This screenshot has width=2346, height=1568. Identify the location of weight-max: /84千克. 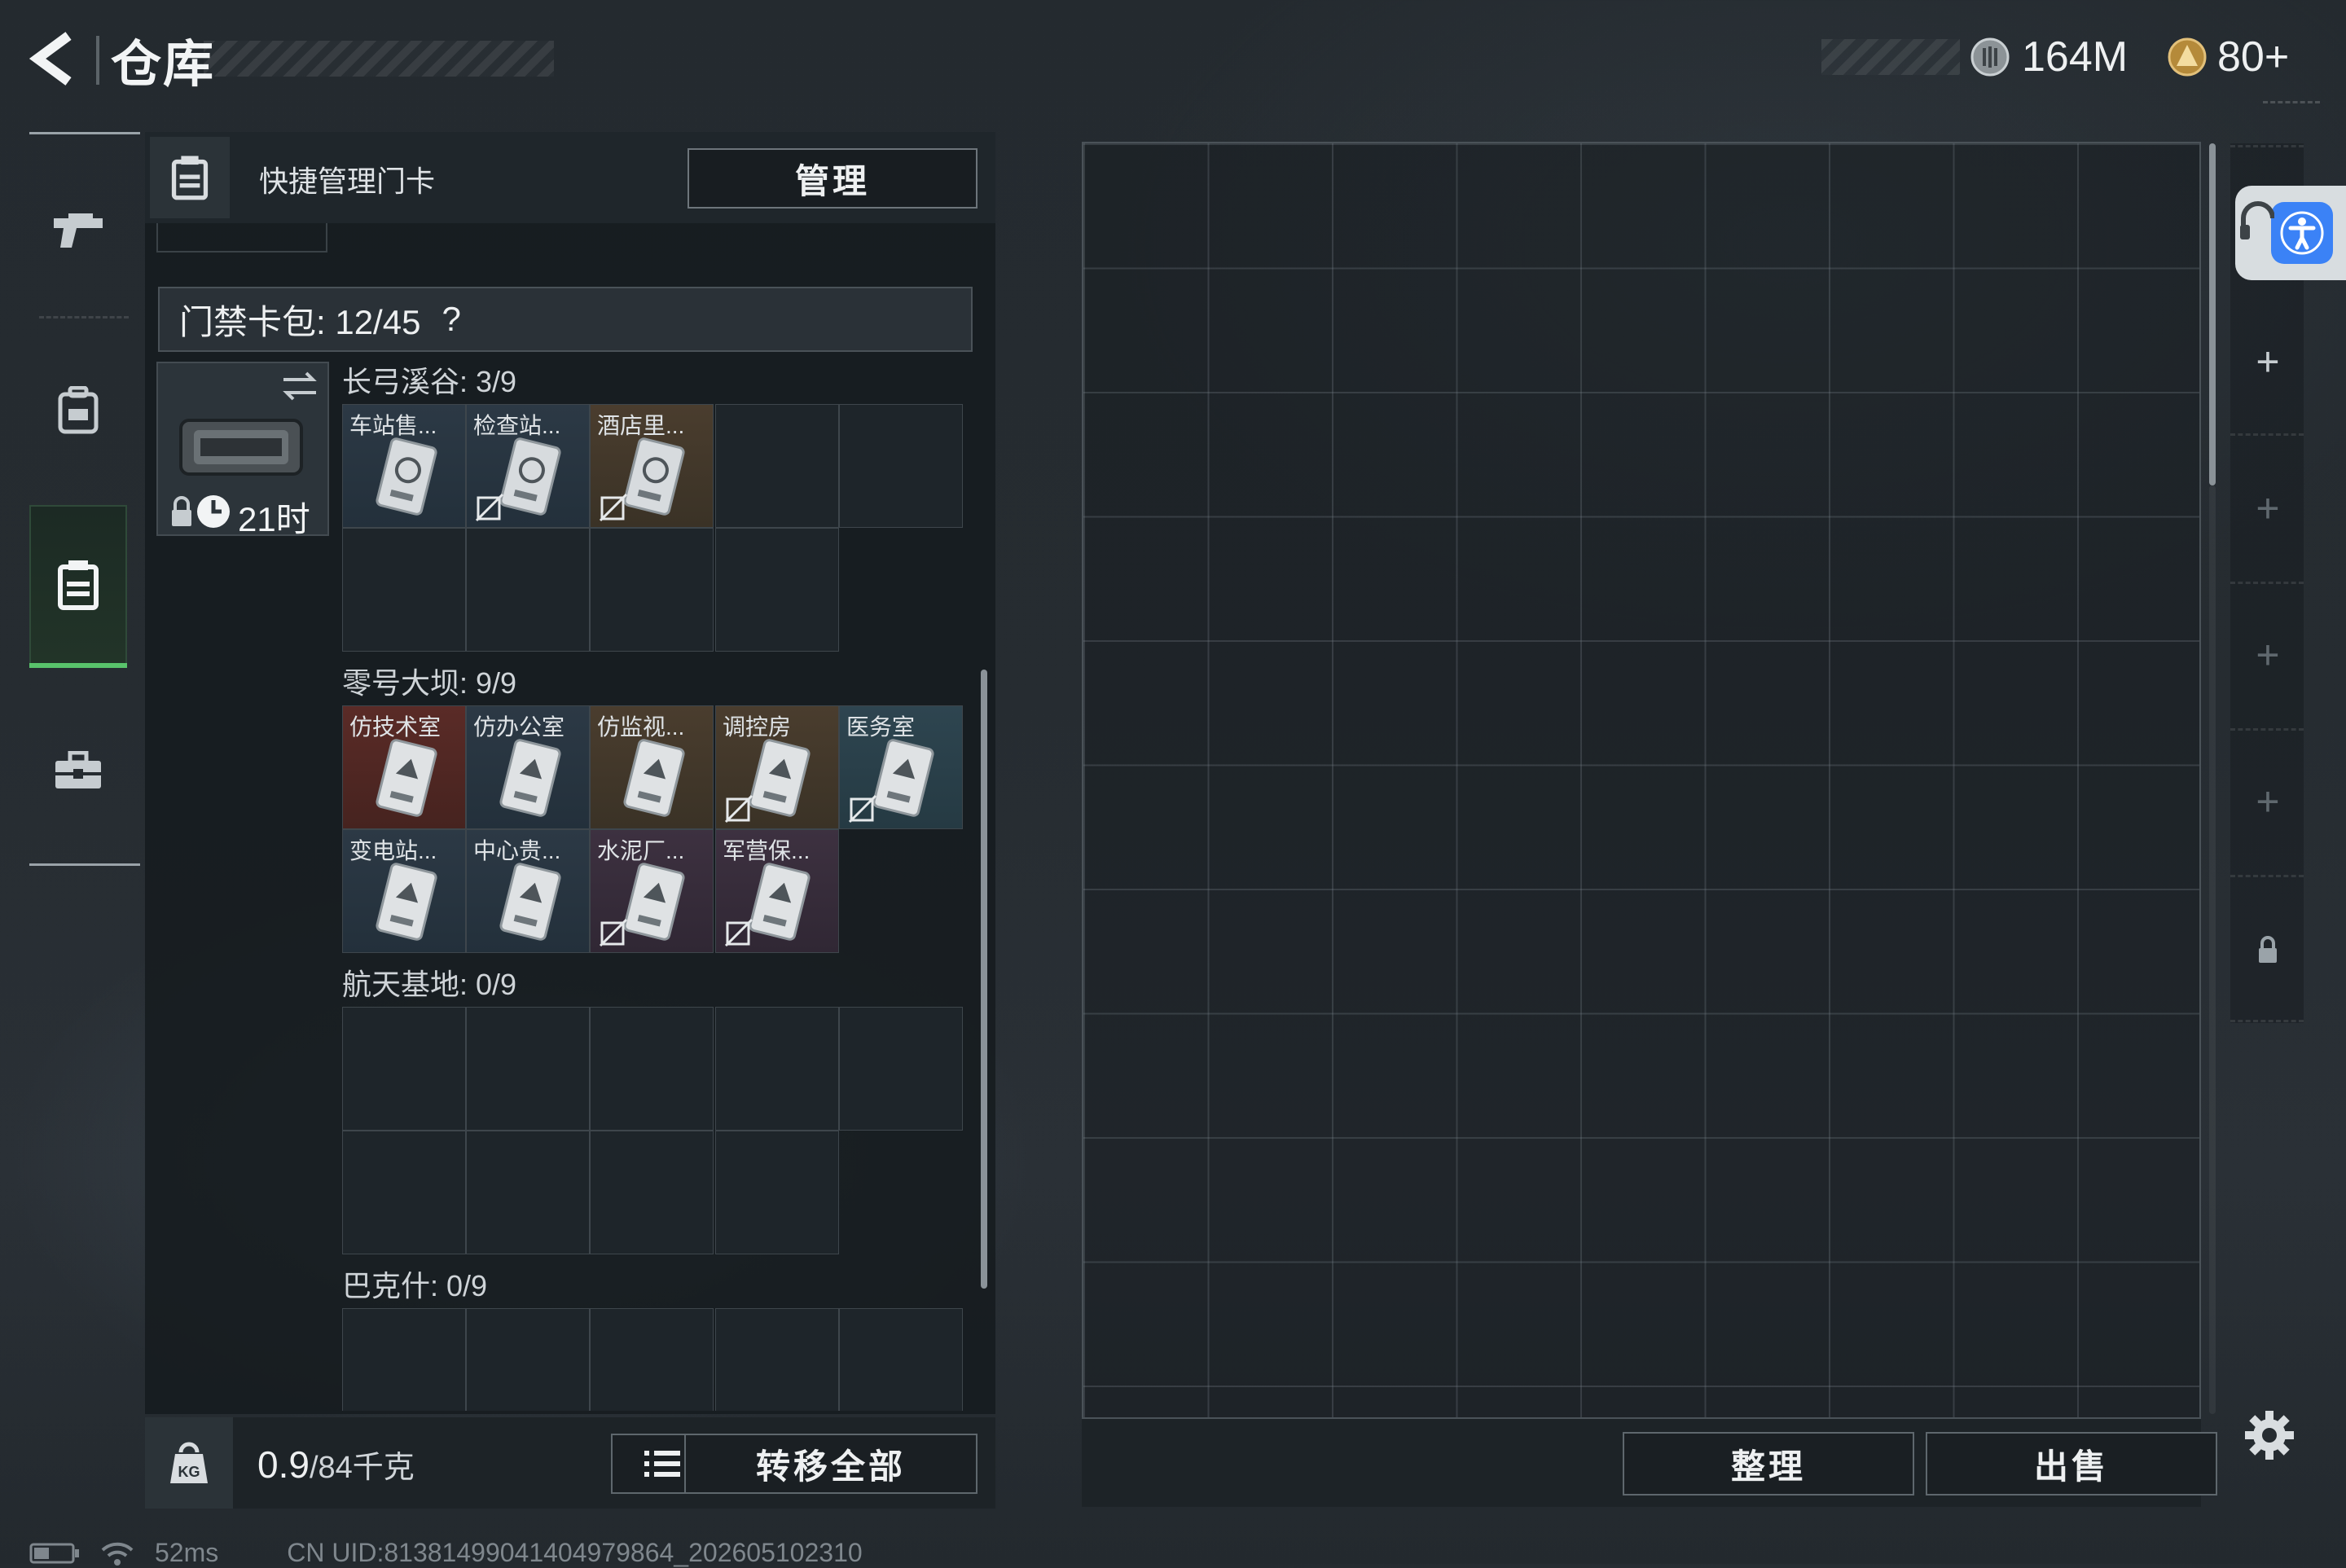
(362, 1468).